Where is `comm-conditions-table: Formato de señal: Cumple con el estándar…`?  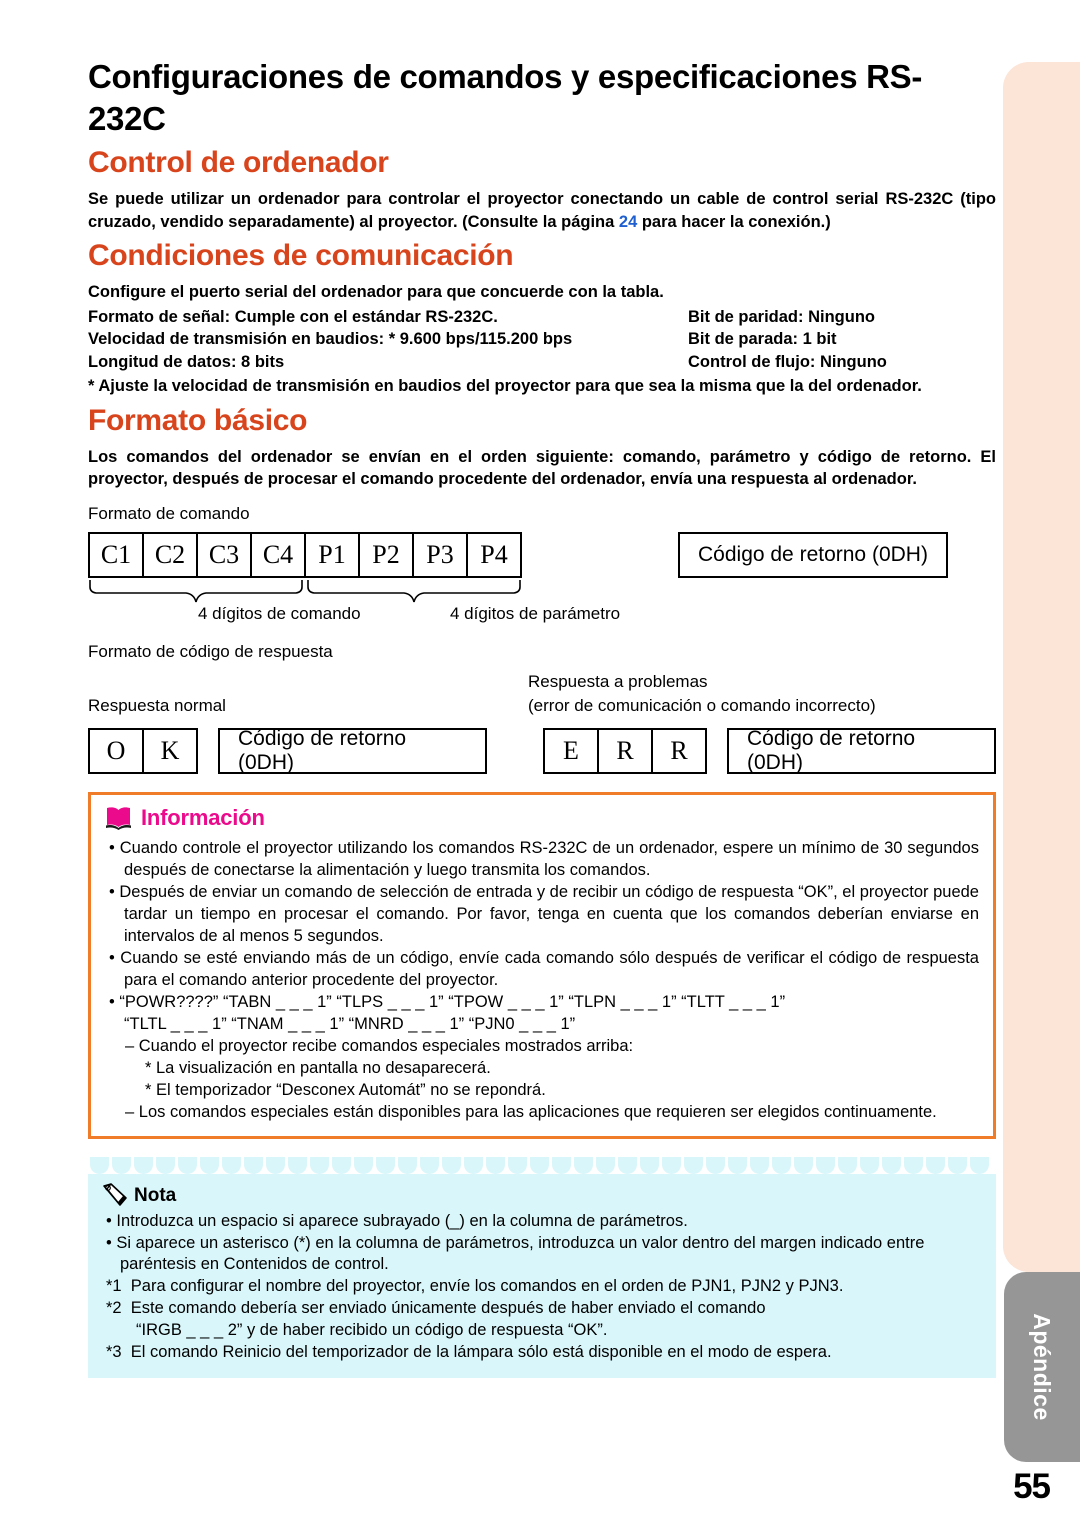 comm-conditions-table: Formato de señal: Cumple con el estándar… is located at coordinates (542, 339).